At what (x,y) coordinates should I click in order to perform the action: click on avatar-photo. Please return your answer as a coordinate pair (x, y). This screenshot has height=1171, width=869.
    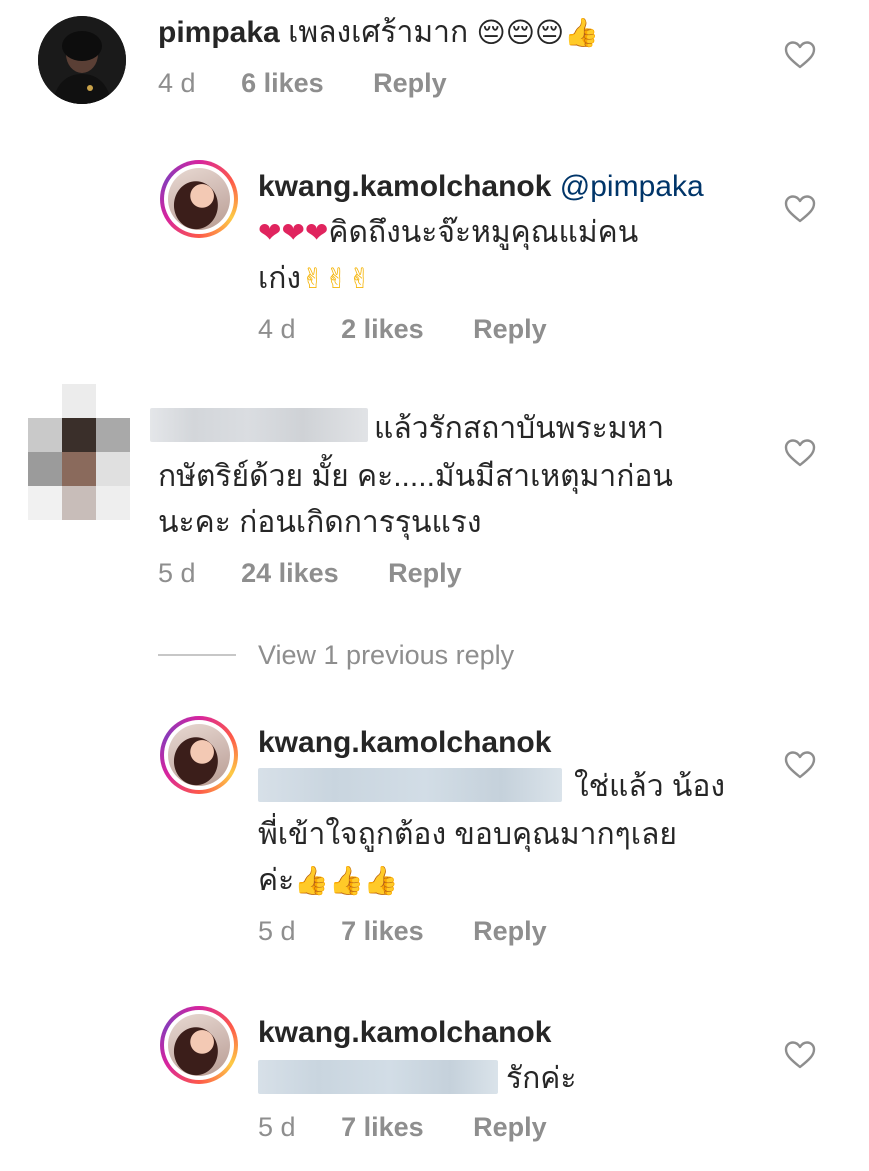
    Looking at the image, I should click on (82, 60).